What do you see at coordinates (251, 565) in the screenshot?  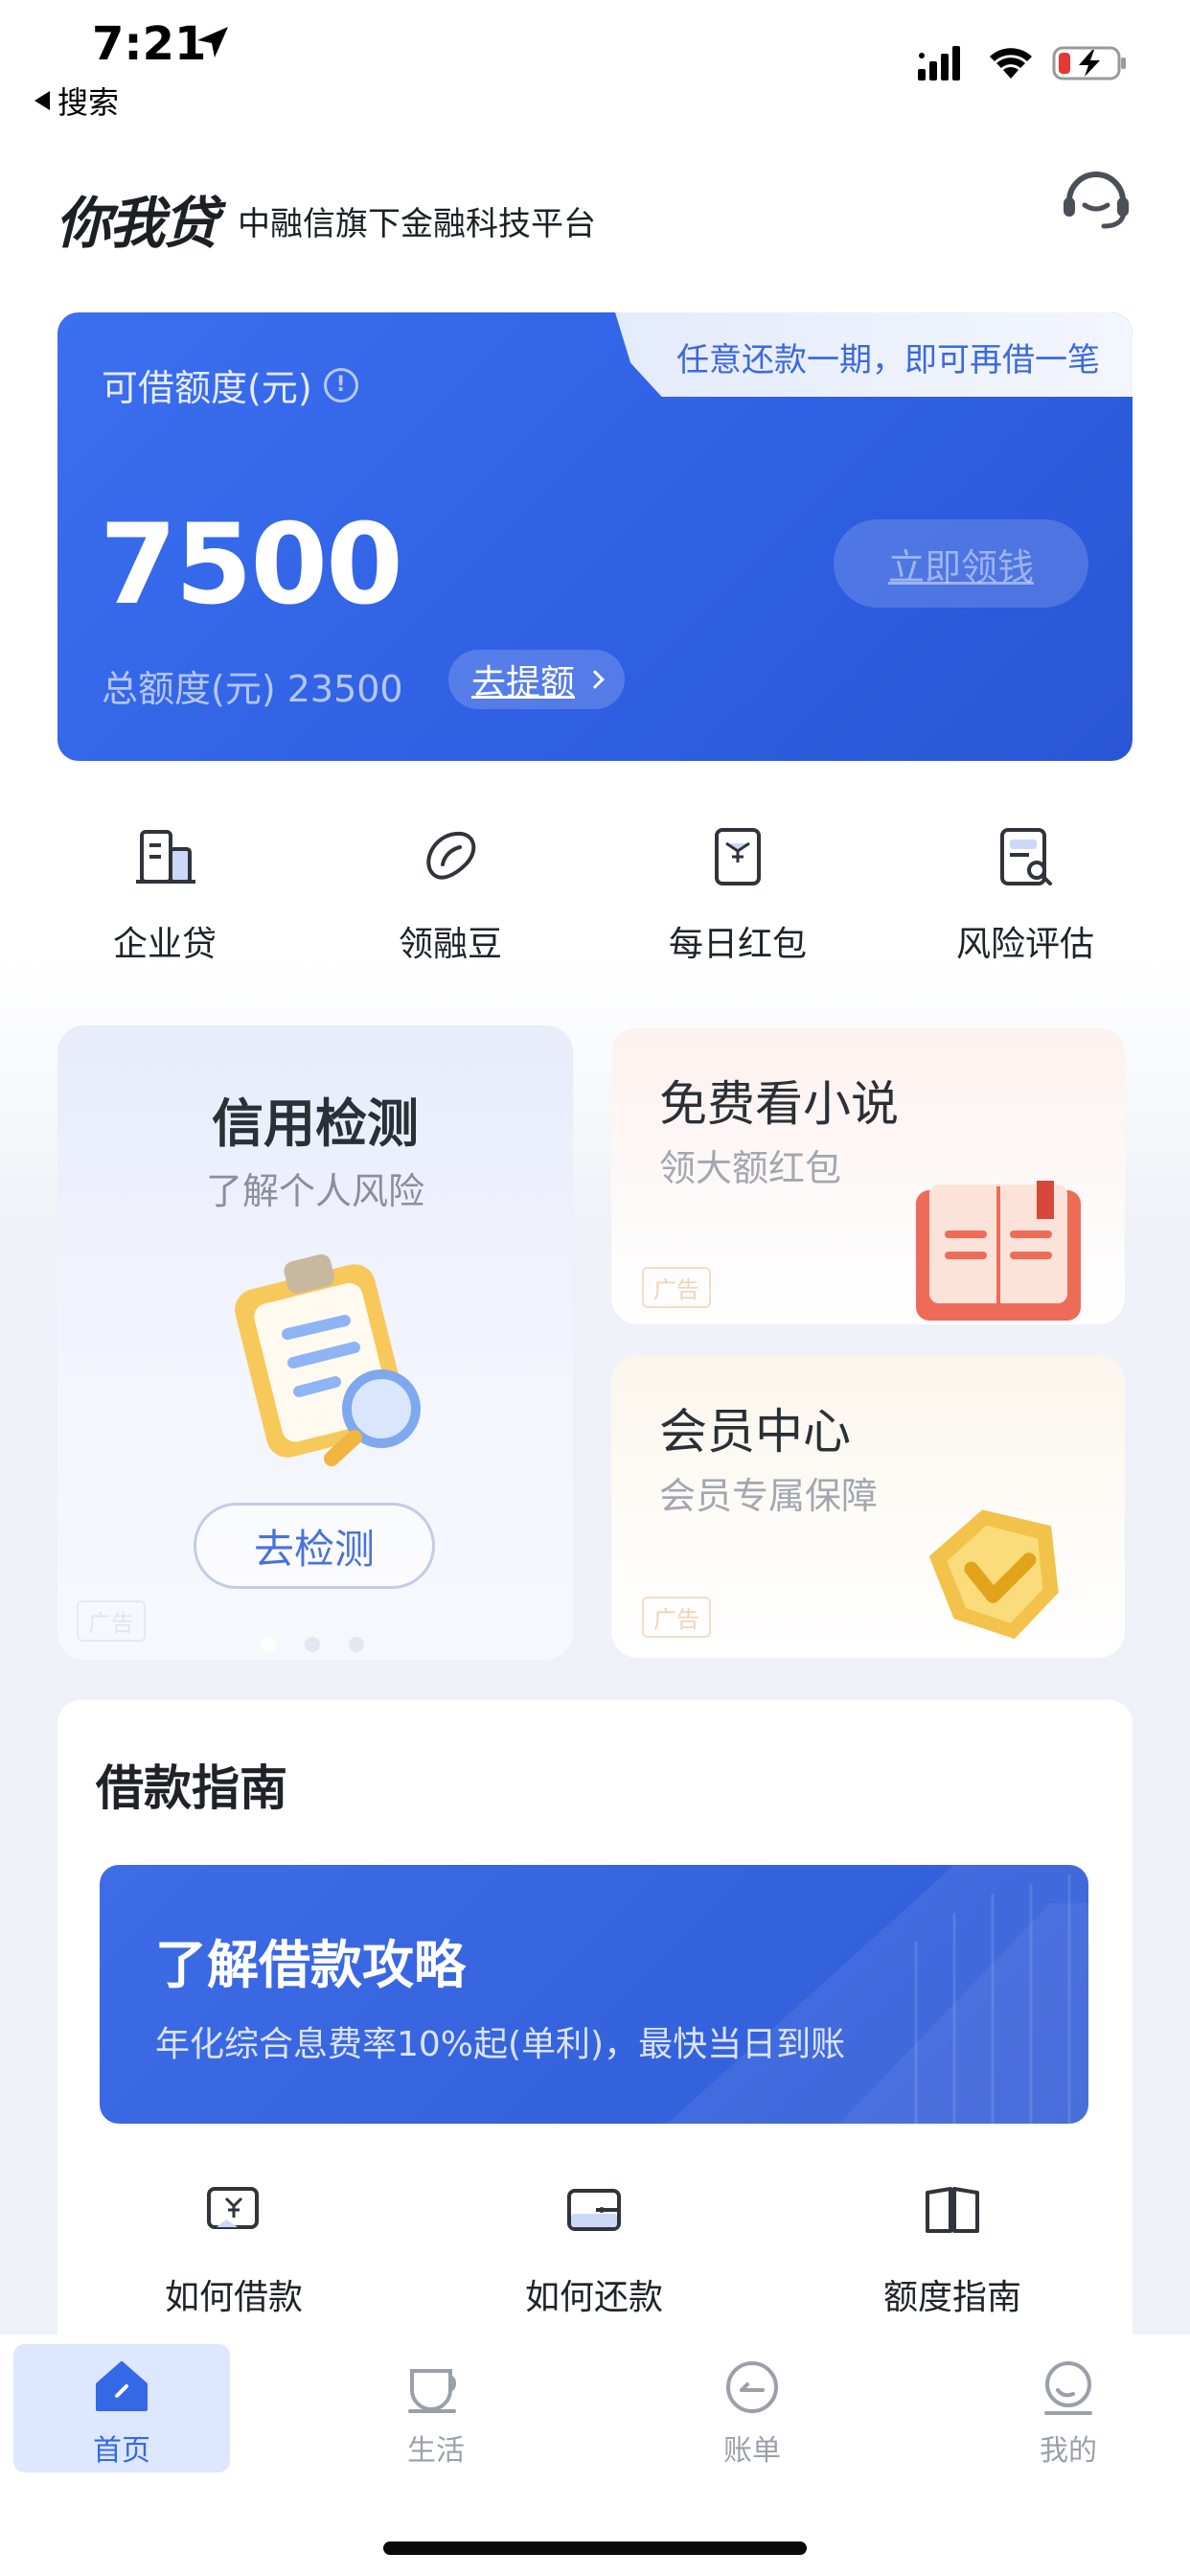 I see `available-limit-amount: 7500` at bounding box center [251, 565].